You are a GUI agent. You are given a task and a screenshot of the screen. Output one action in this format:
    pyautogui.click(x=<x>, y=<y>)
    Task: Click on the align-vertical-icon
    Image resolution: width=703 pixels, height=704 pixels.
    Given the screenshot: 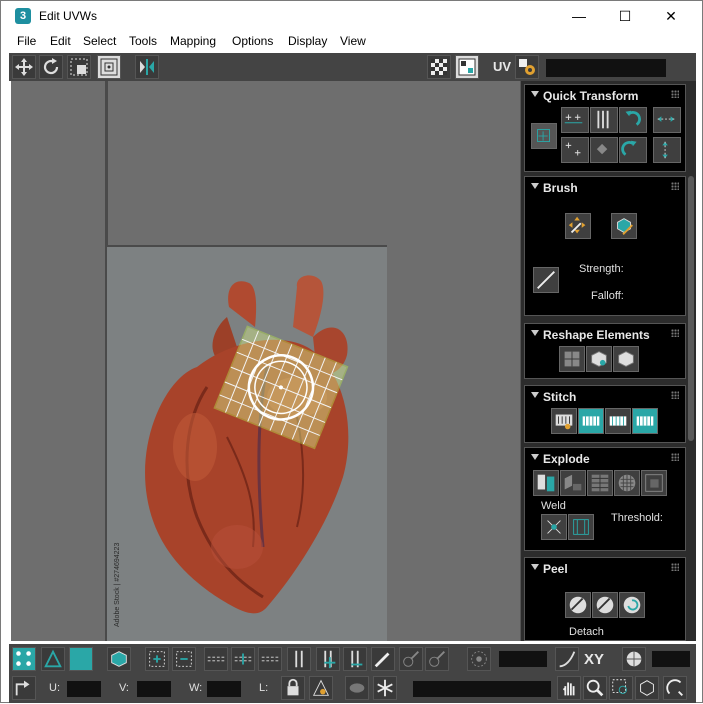 What is the action you would take?
    pyautogui.click(x=604, y=120)
    